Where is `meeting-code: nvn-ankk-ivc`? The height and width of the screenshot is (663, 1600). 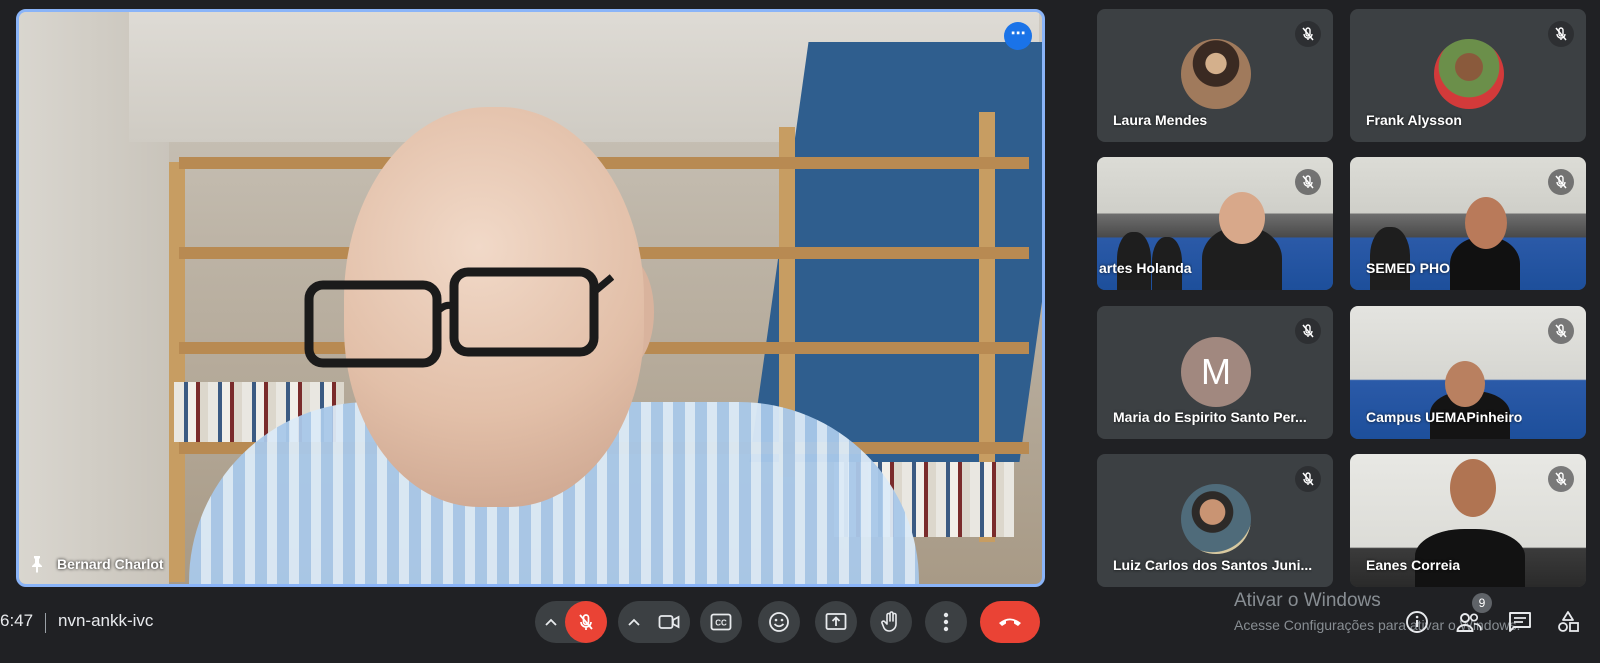 meeting-code: nvn-ankk-ivc is located at coordinates (106, 620).